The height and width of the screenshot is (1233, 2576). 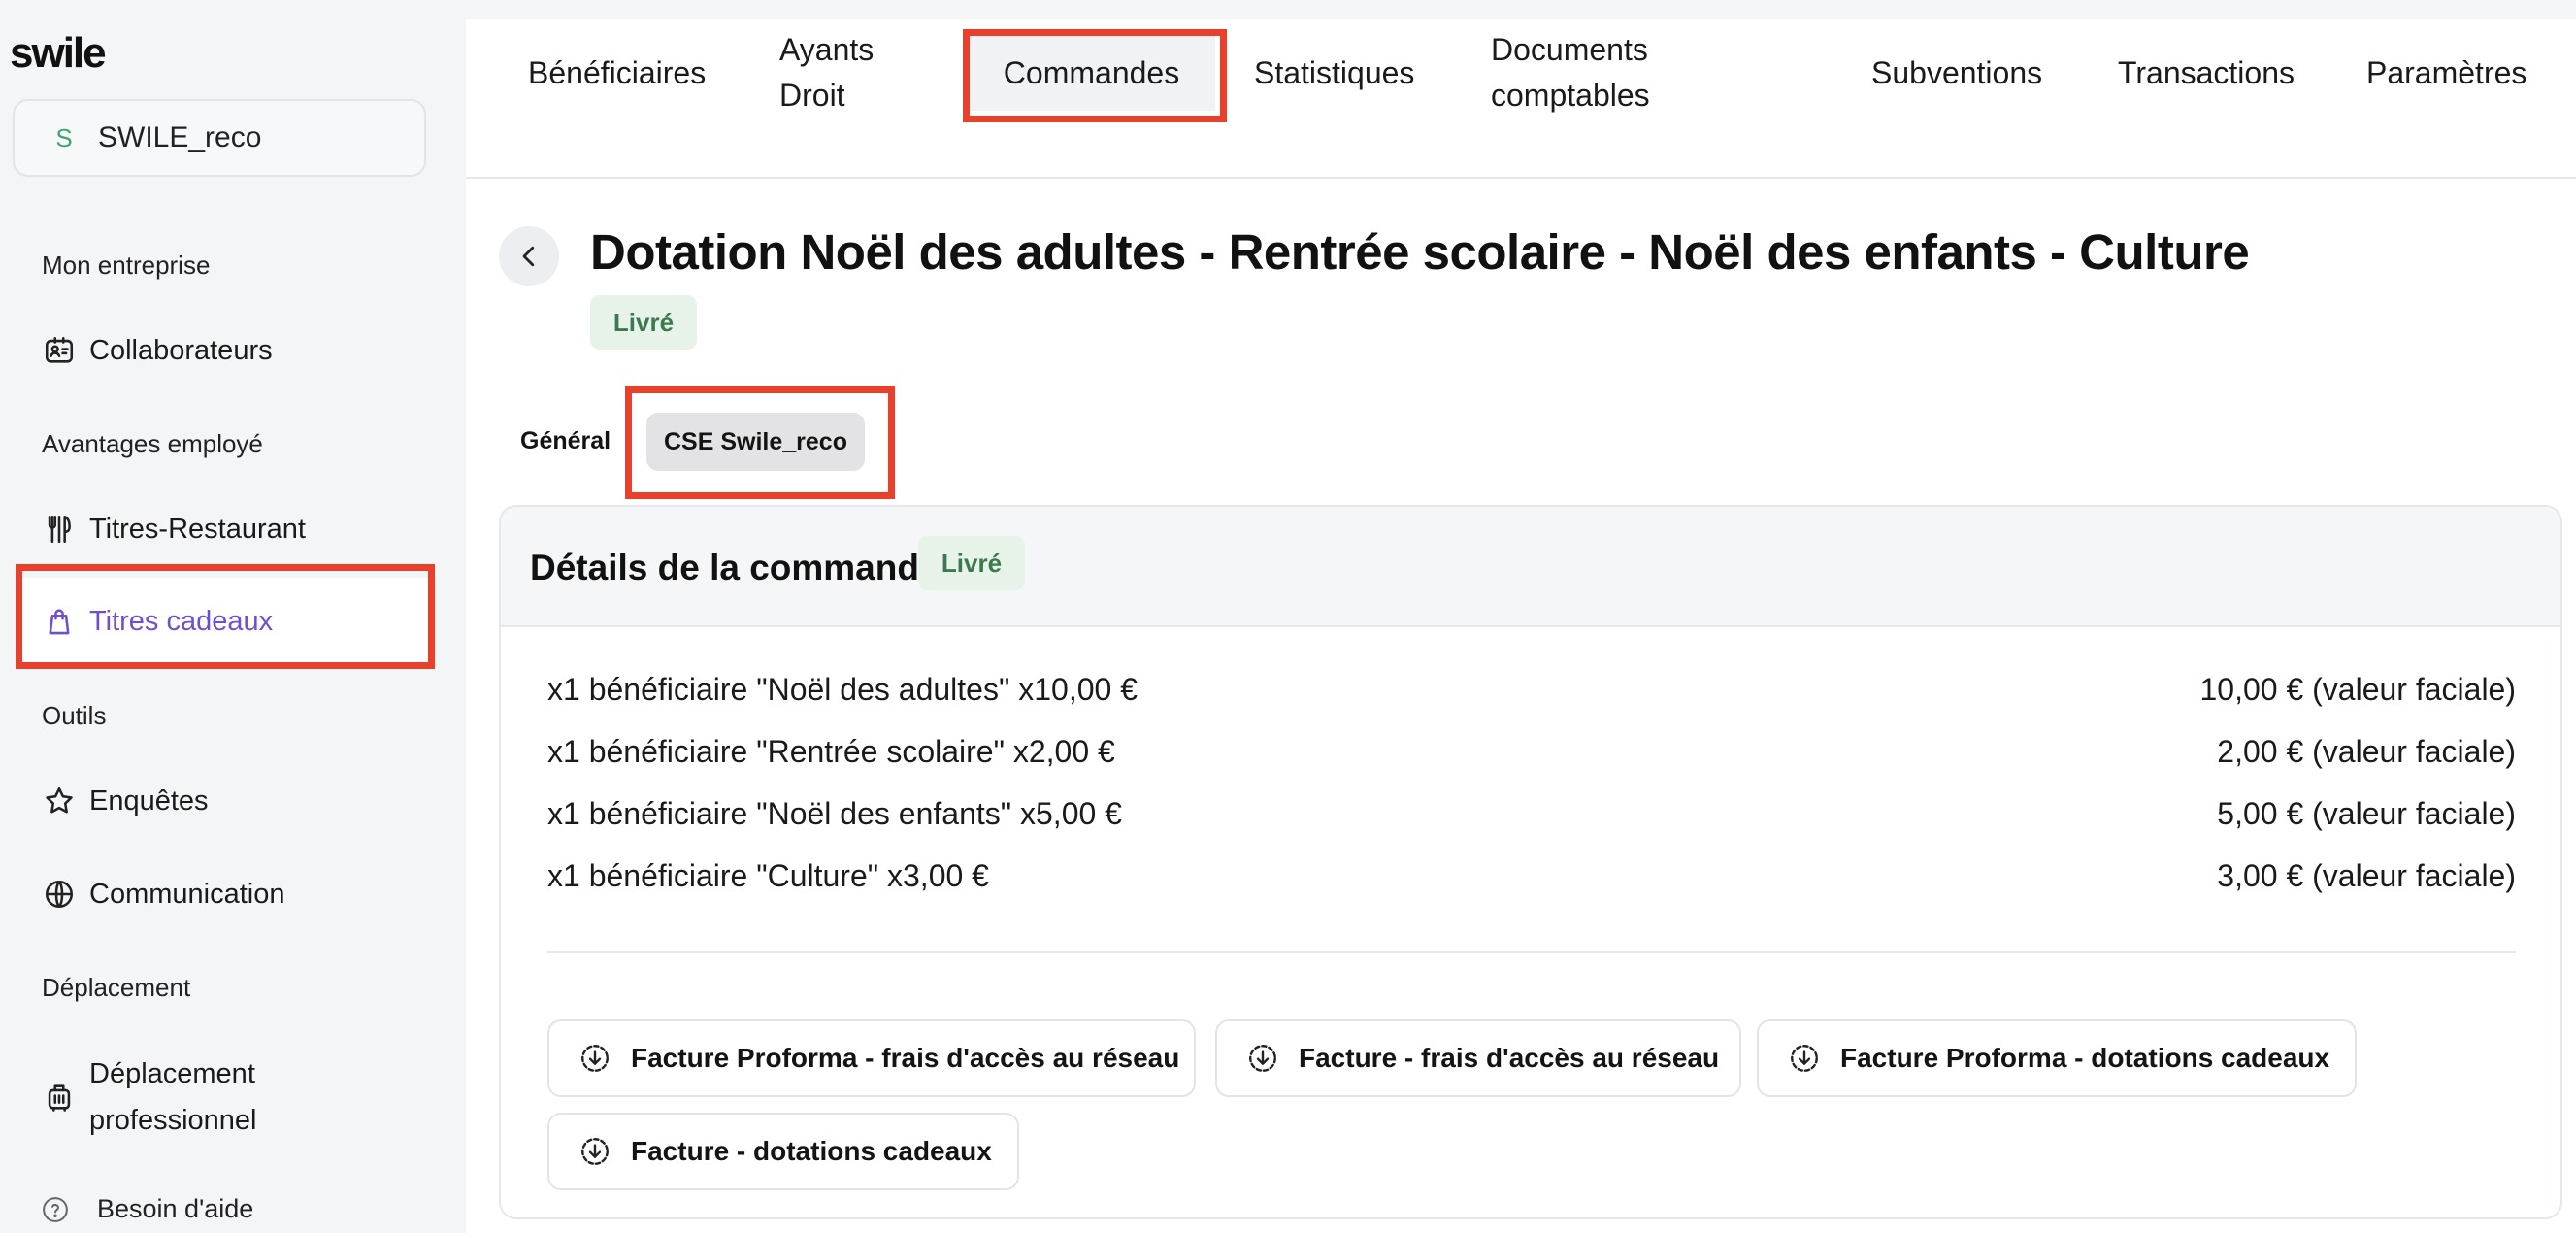 I want to click on label-line-2: professionnel, so click(x=173, y=1120).